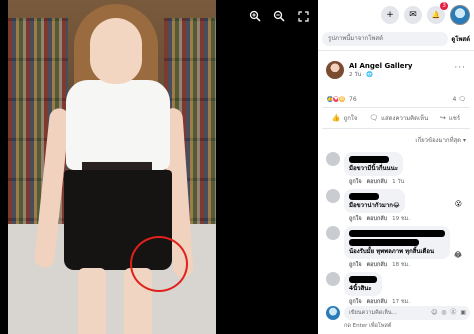  I want to click on redacted-text, so click(384, 242).